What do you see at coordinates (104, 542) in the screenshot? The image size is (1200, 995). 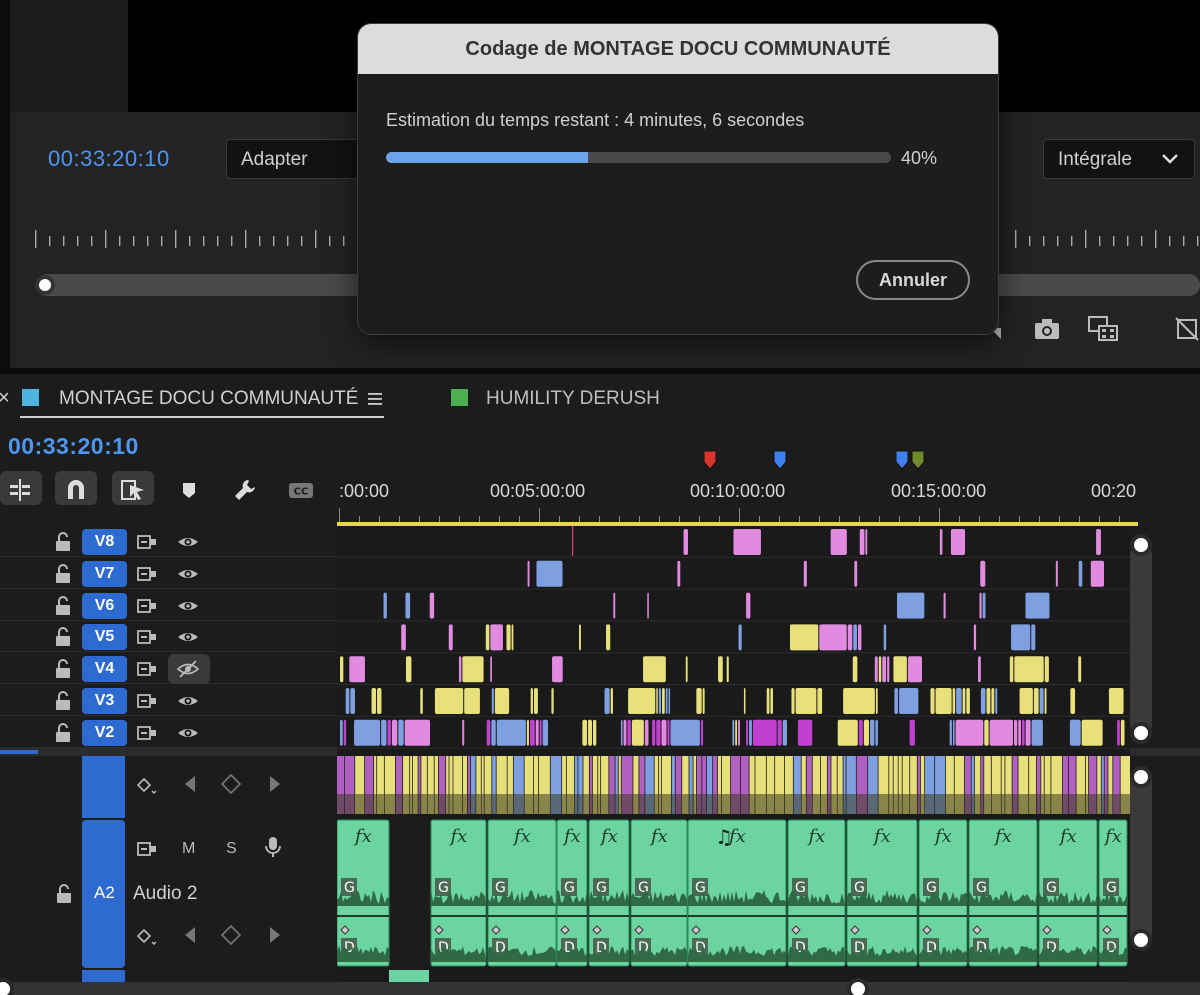 I see `track-target-v8: V8` at bounding box center [104, 542].